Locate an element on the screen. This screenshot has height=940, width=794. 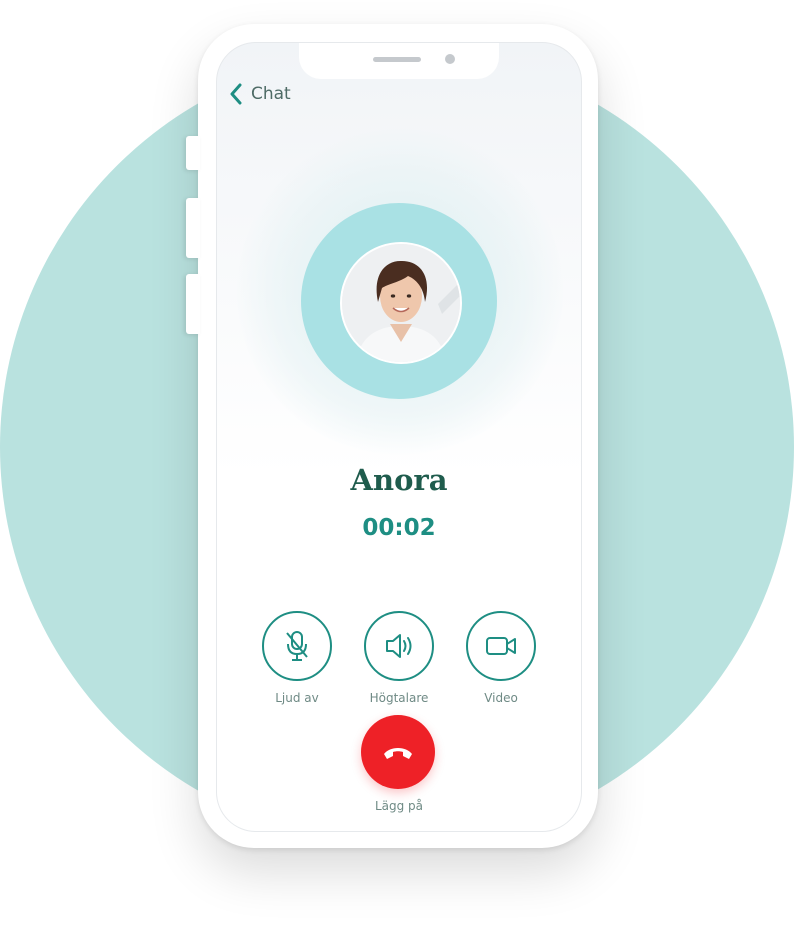
chevron-left-icon is located at coordinates (236, 94).